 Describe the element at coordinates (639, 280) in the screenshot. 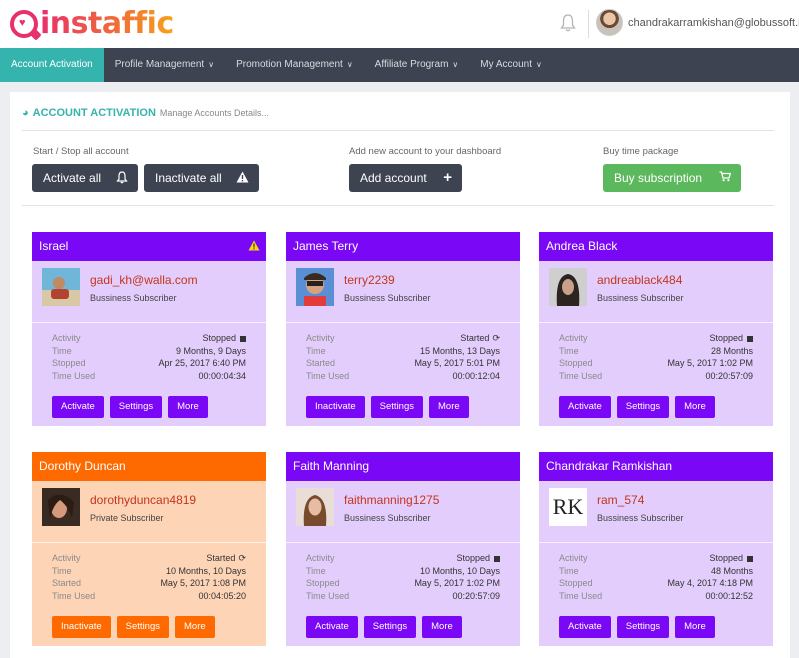

I see `account-username: andreablack484` at that location.